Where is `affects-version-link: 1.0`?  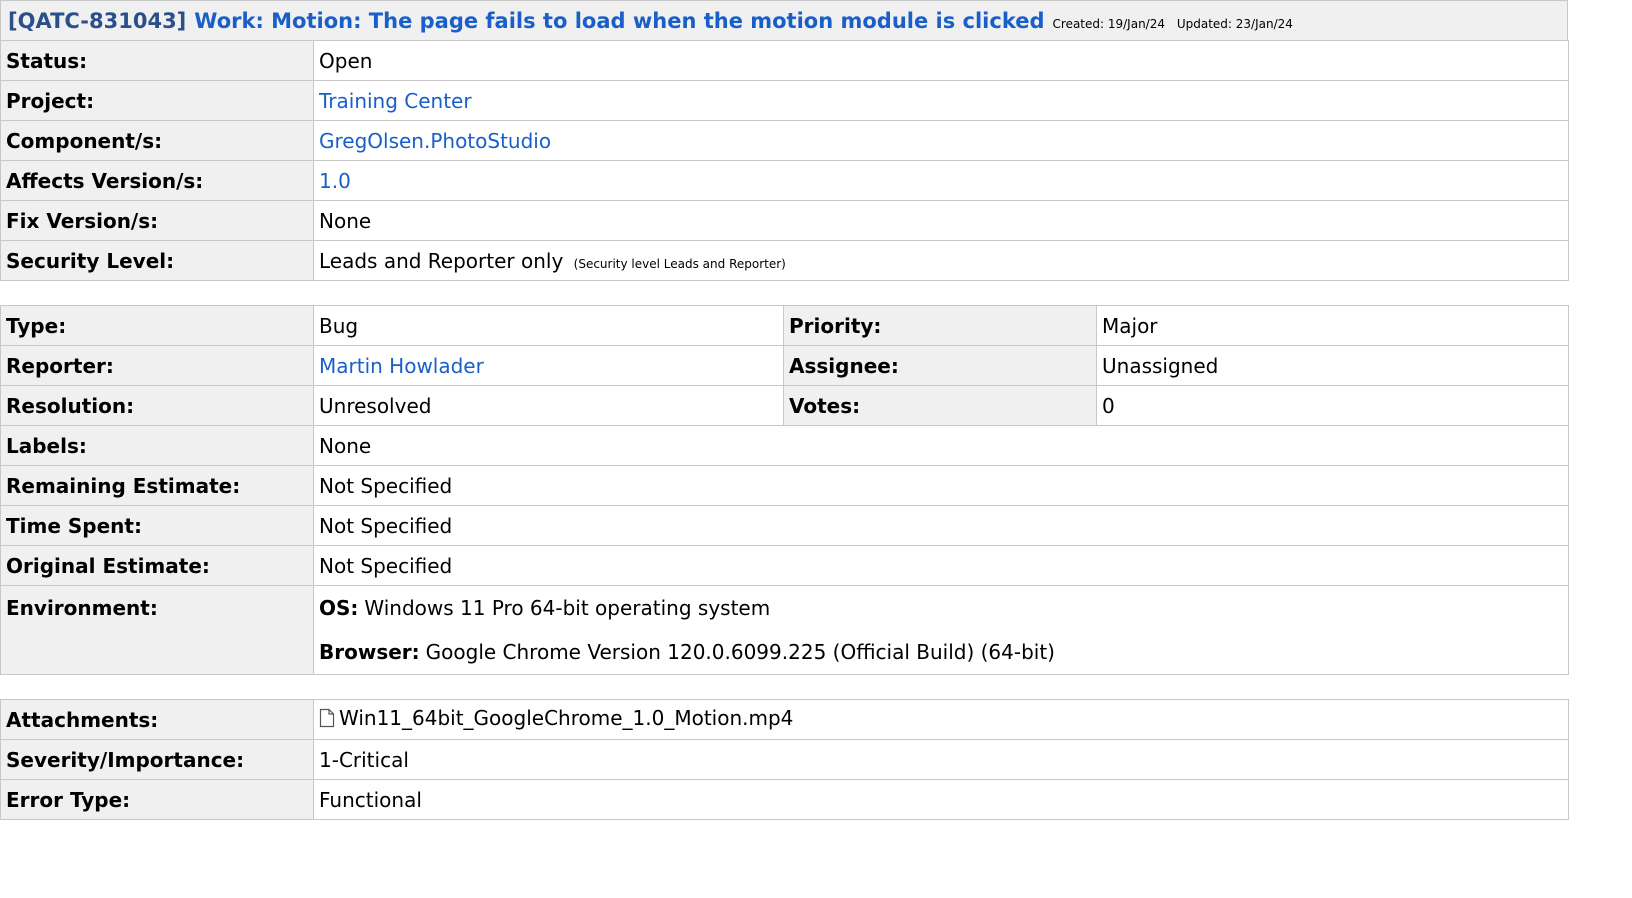 affects-version-link: 1.0 is located at coordinates (335, 181).